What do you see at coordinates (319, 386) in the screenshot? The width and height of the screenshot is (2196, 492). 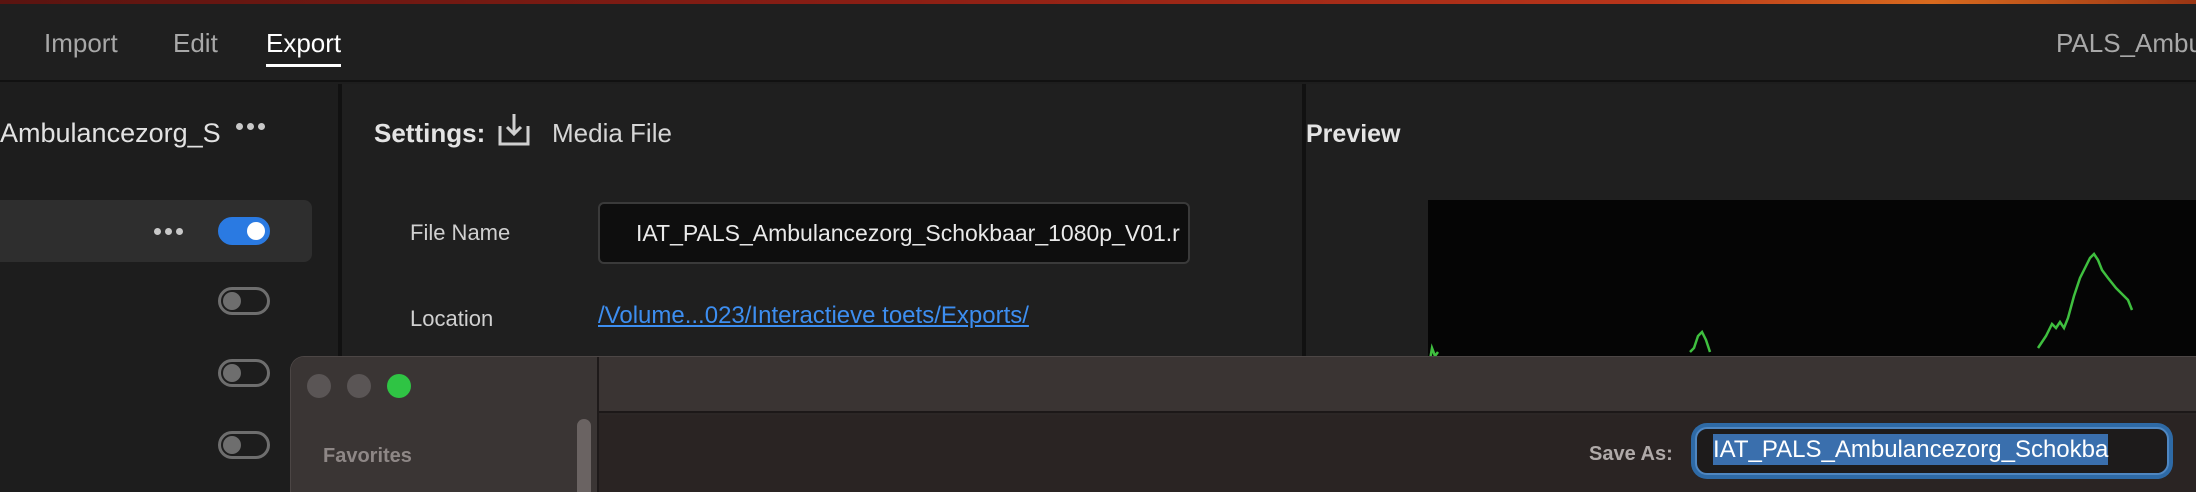 I see `close-button` at bounding box center [319, 386].